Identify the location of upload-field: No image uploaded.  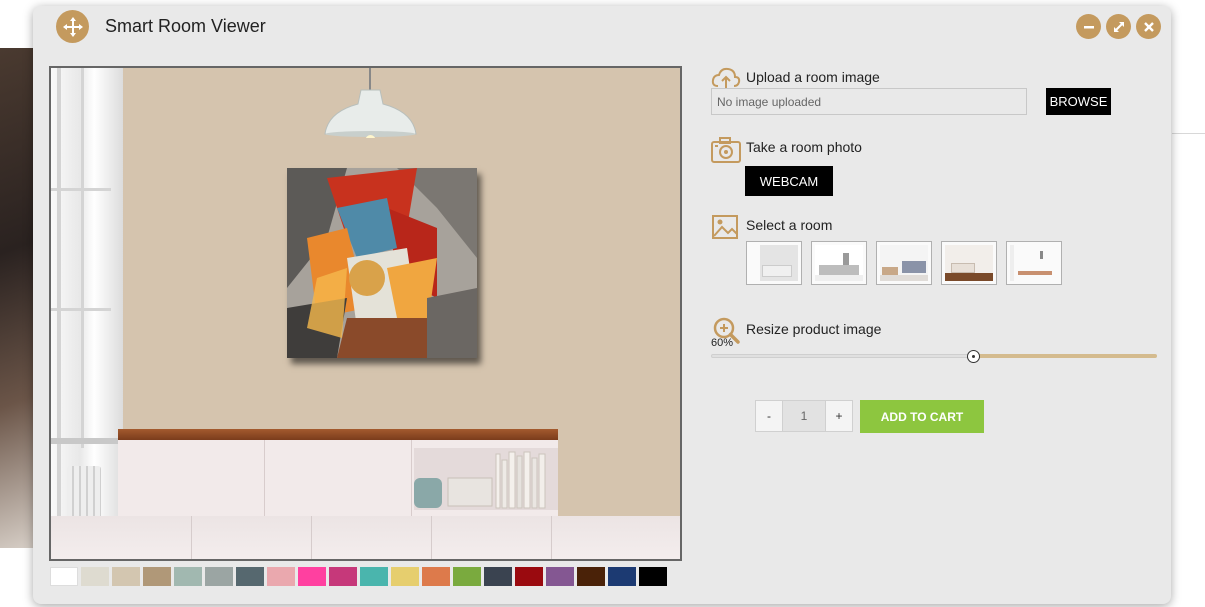
(869, 101).